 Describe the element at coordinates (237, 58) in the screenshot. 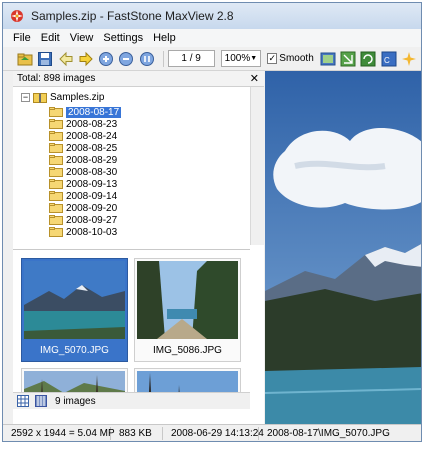

I see `zoom-value: 100%` at that location.